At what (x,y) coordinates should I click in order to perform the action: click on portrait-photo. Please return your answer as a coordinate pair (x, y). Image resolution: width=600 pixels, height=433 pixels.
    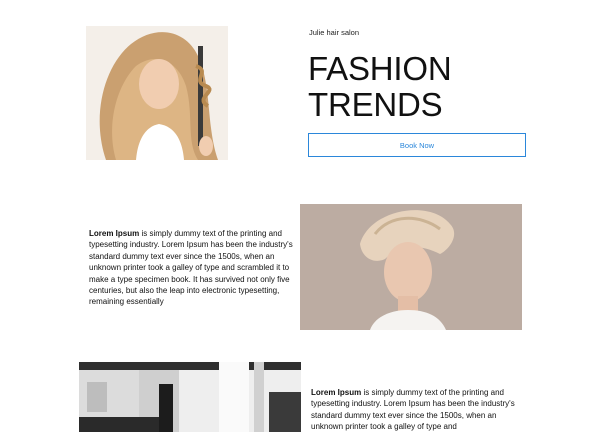
    Looking at the image, I should click on (411, 267).